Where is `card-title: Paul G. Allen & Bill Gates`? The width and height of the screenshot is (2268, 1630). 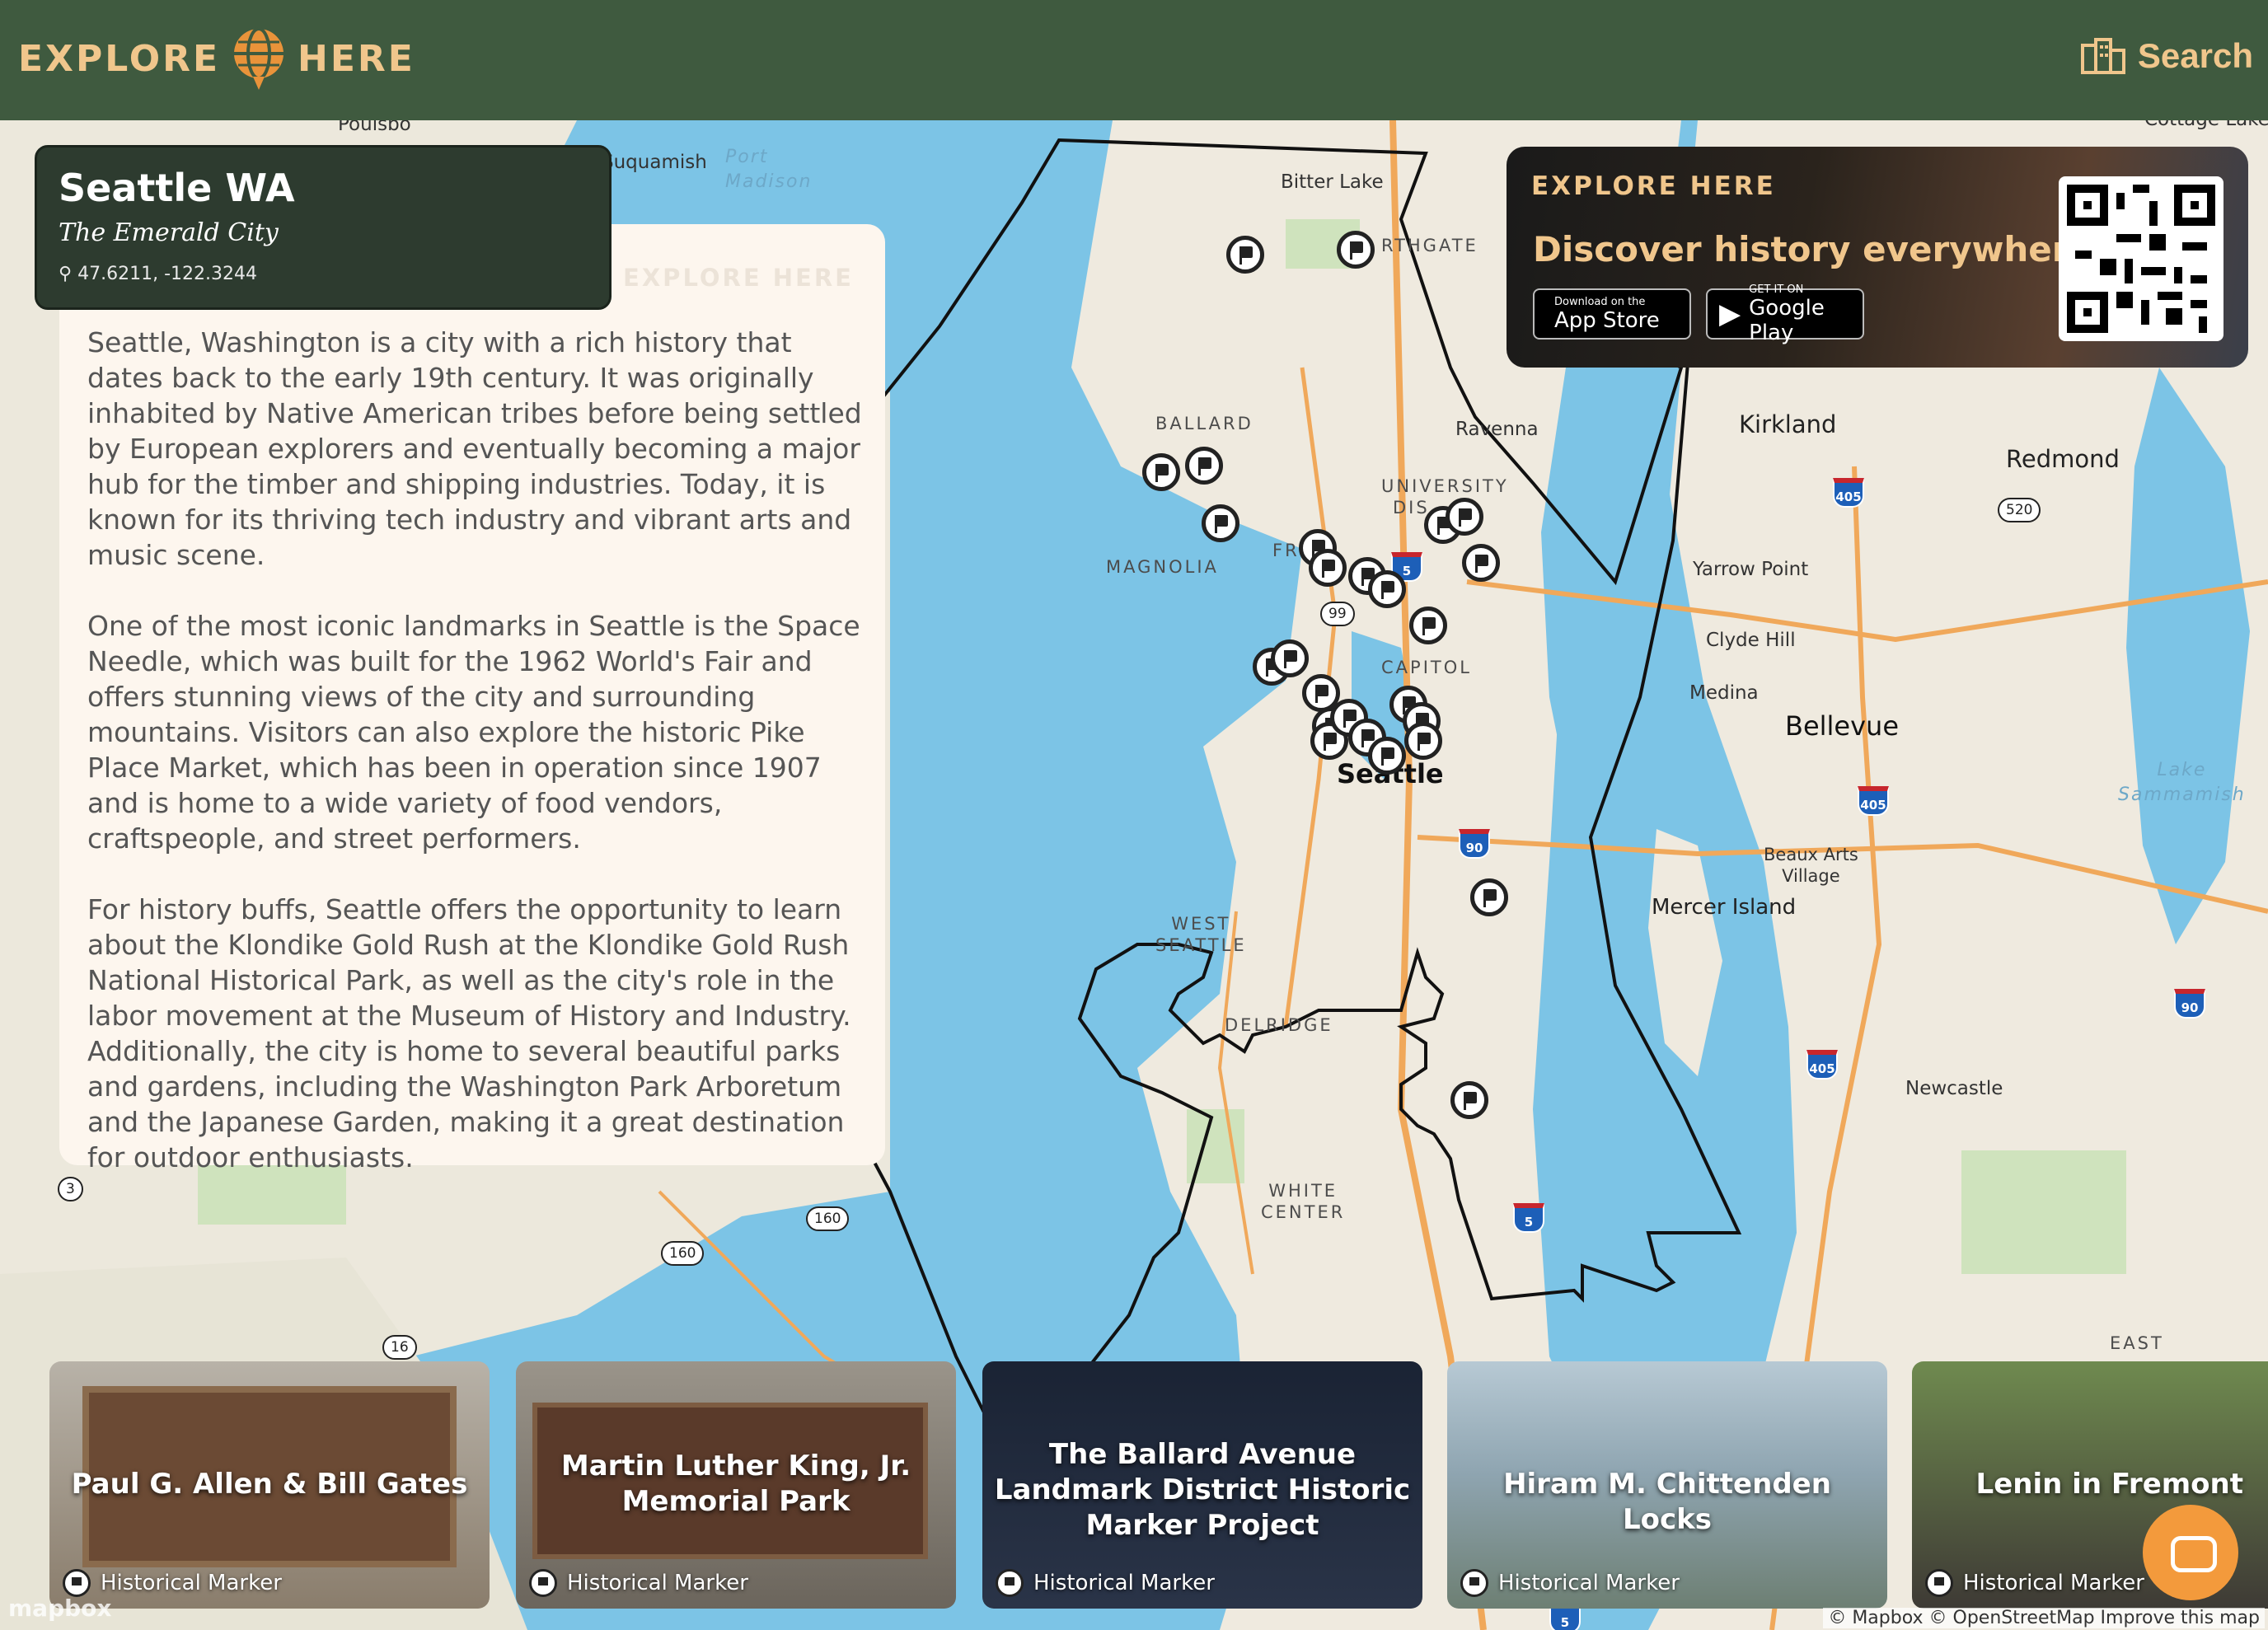
card-title: Paul G. Allen & Bill Gates is located at coordinates (269, 1484).